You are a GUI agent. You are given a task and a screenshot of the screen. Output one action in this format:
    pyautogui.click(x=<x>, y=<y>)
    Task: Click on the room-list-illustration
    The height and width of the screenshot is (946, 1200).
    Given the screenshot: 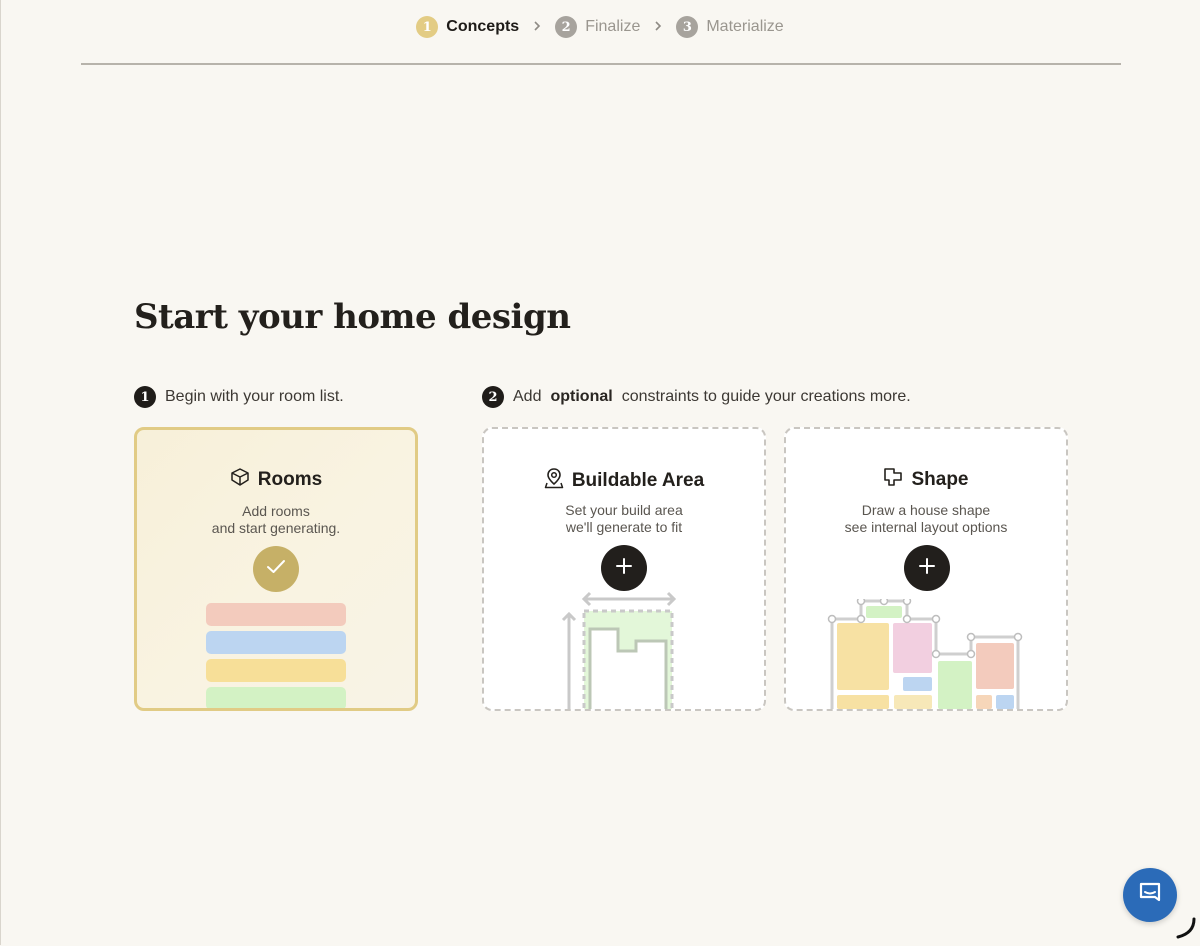 What is the action you would take?
    pyautogui.click(x=276, y=655)
    